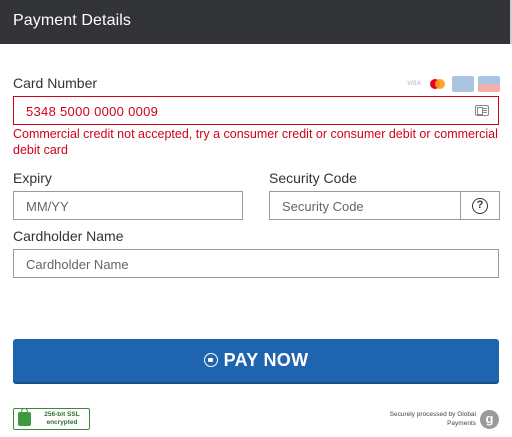 The height and width of the screenshot is (437, 512). I want to click on lock-icon, so click(210, 360).